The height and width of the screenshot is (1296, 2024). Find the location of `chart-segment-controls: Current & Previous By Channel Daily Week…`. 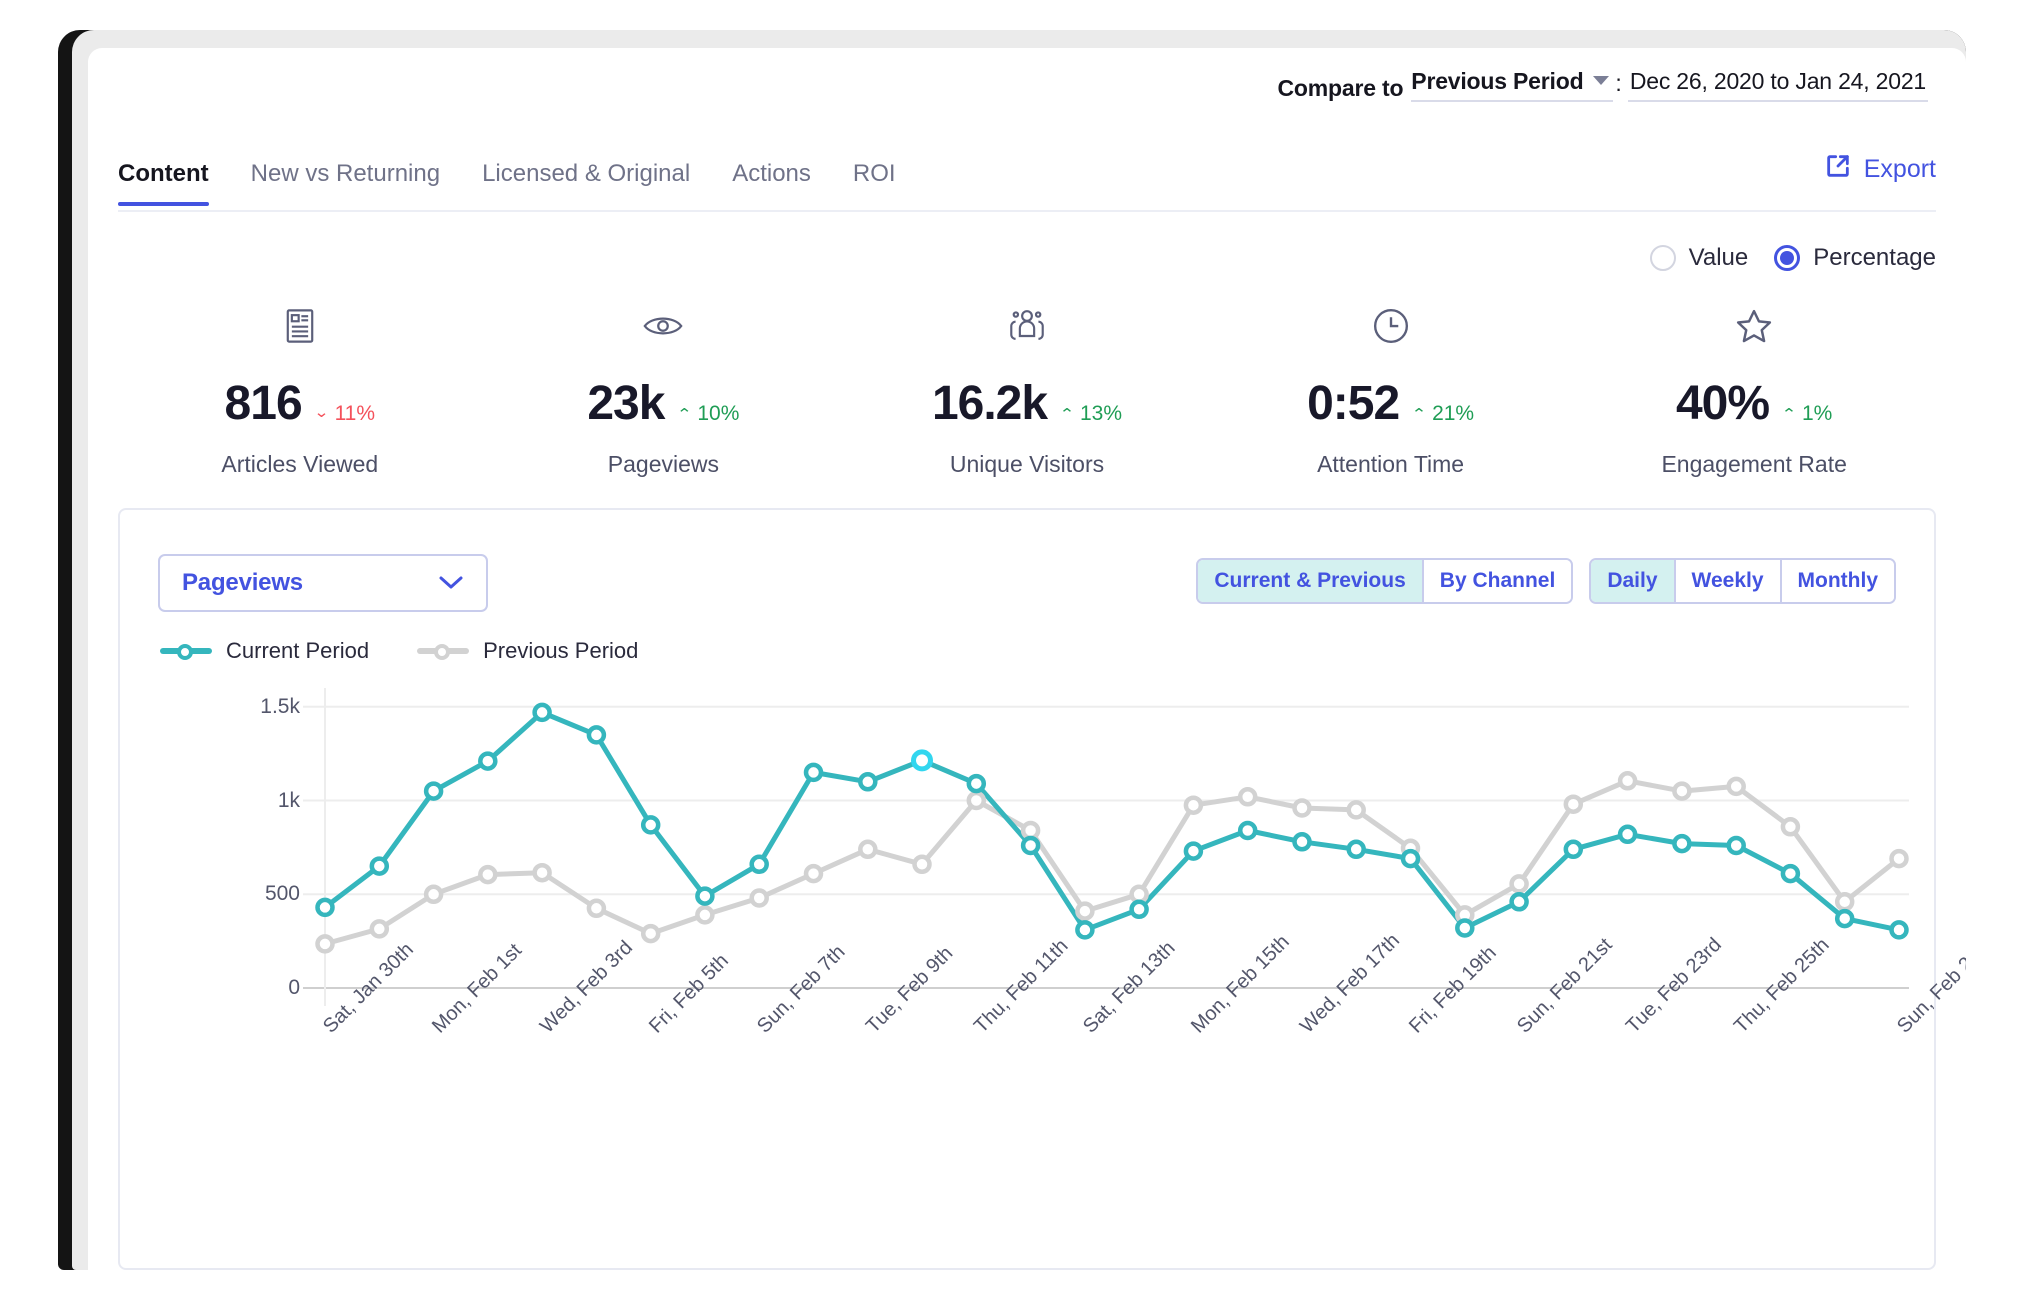

chart-segment-controls: Current & Previous By Channel Daily Week… is located at coordinates (1546, 581).